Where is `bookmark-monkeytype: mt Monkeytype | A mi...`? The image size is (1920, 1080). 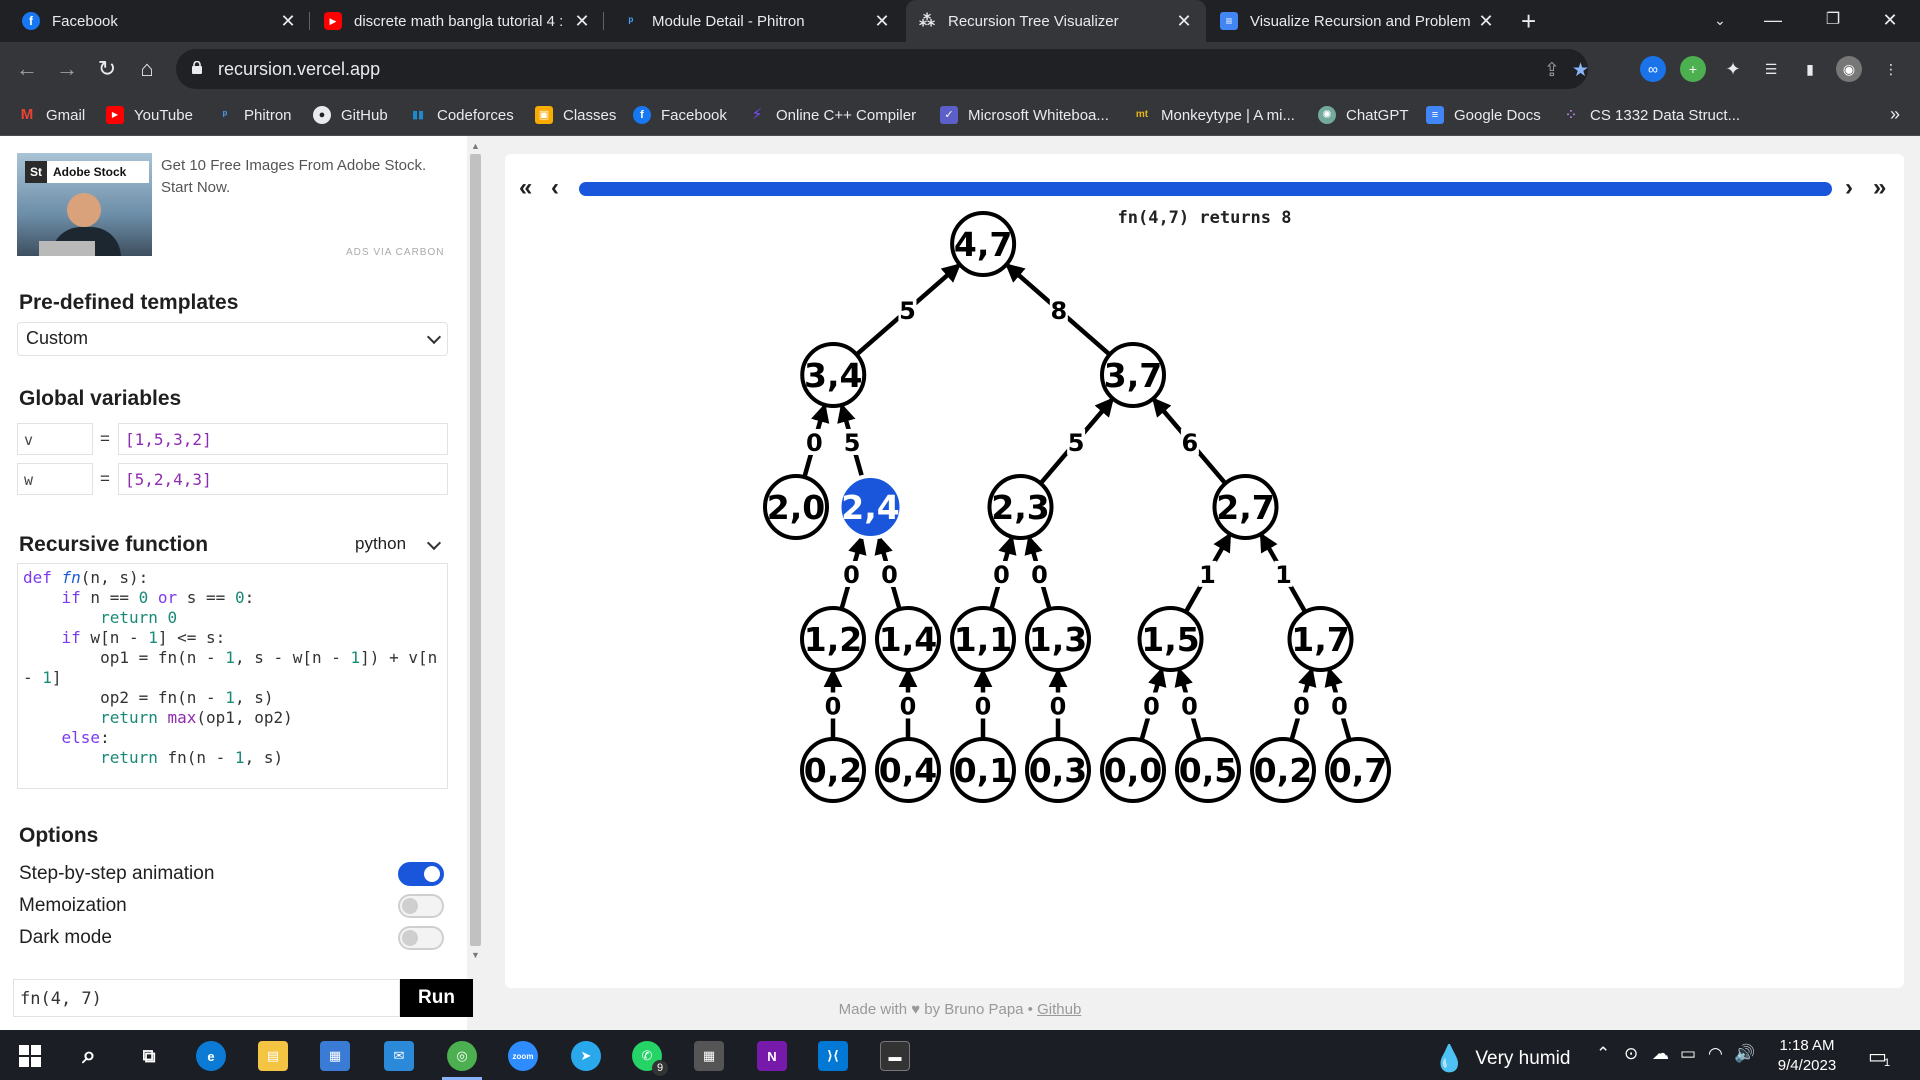 bookmark-monkeytype: mt Monkeytype | A mi... is located at coordinates (1214, 115).